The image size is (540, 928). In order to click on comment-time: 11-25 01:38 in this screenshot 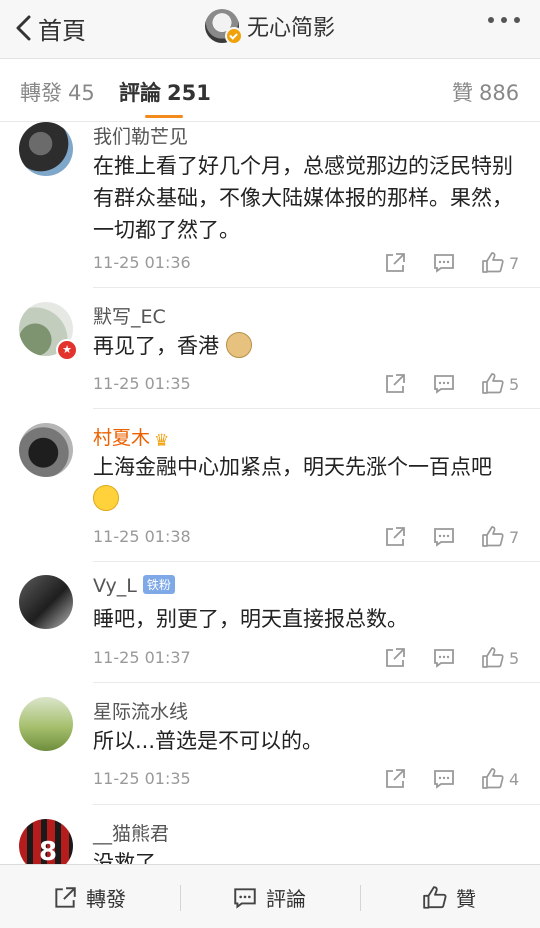, I will do `click(142, 536)`.